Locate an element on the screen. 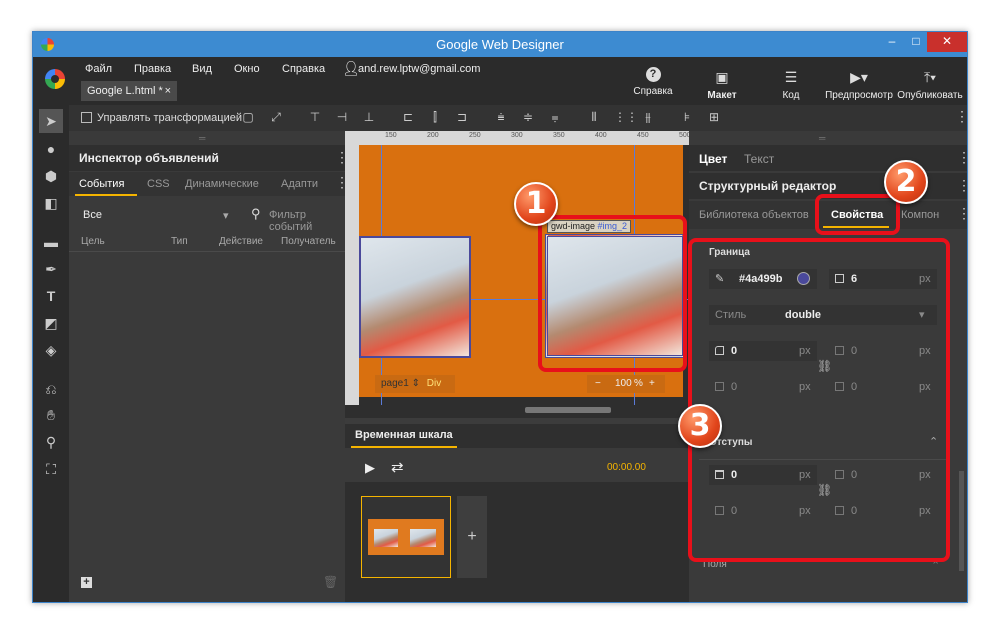 The height and width of the screenshot is (635, 1000). annotation-badge-3: 3 is located at coordinates (700, 426).